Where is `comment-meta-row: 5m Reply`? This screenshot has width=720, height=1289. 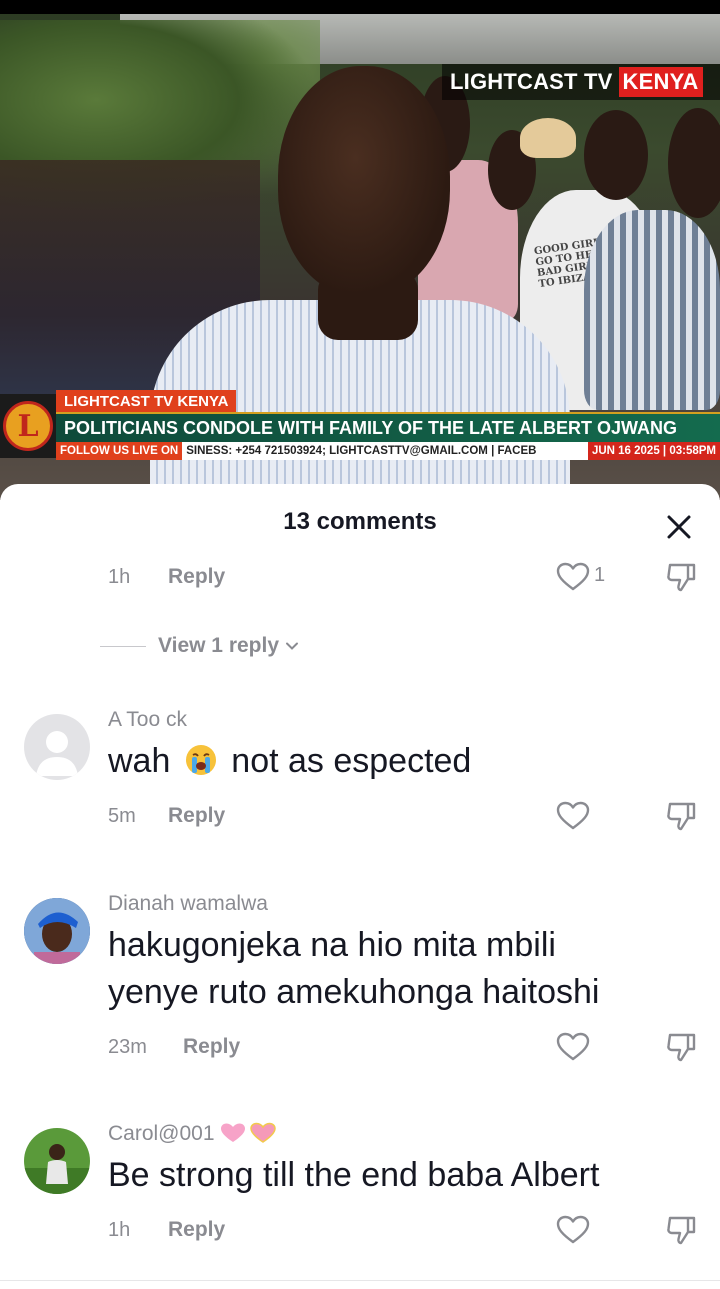
comment-meta-row: 5m Reply is located at coordinates (166, 816).